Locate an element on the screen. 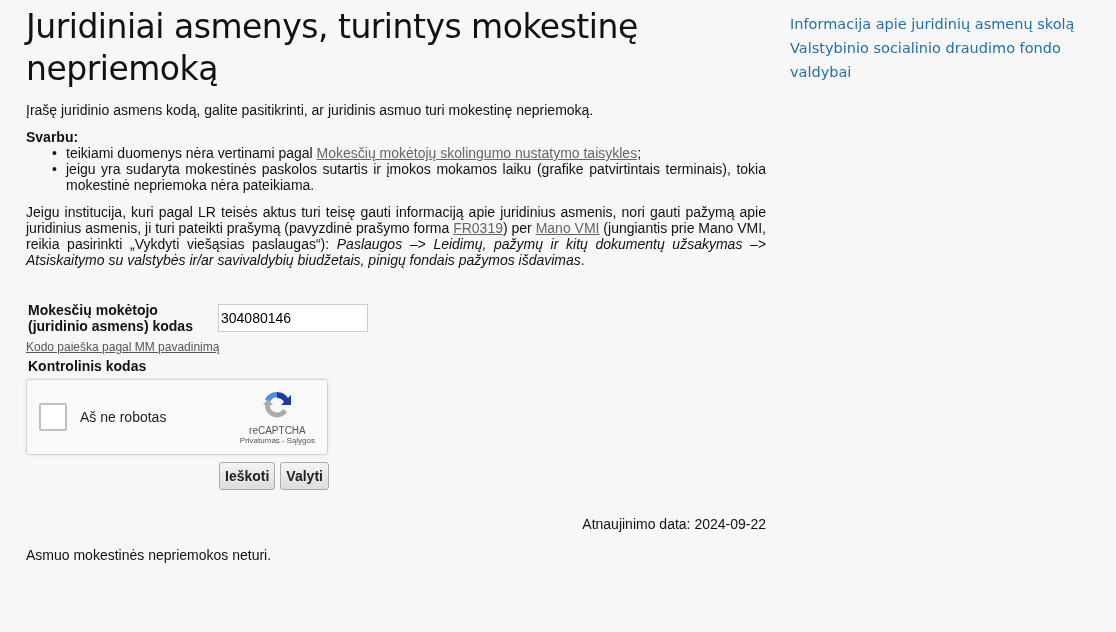 This screenshot has height=632, width=1116. code-input-field: 304080146 is located at coordinates (293, 318).